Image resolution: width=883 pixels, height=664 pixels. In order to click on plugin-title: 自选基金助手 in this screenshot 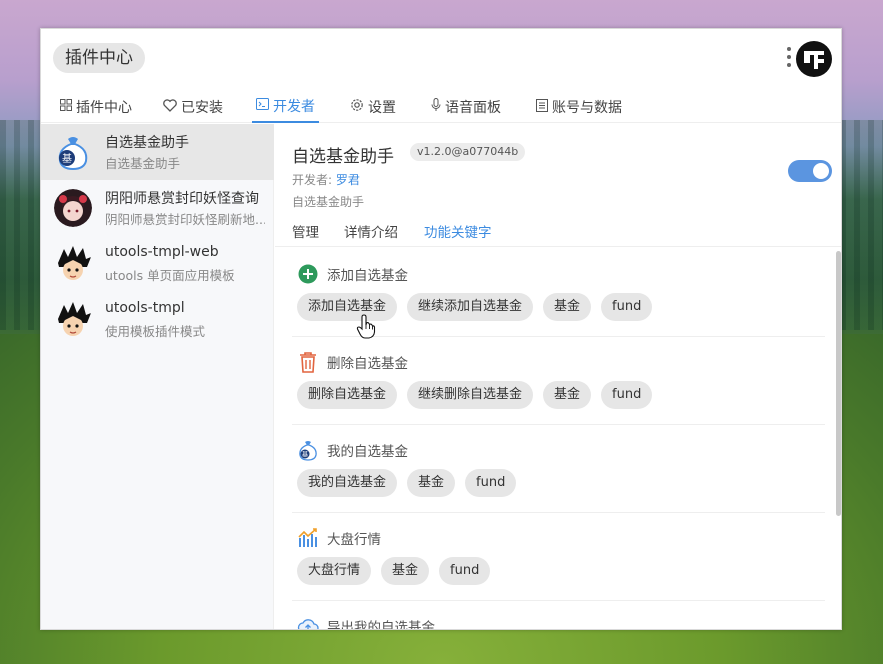, I will do `click(147, 143)`.